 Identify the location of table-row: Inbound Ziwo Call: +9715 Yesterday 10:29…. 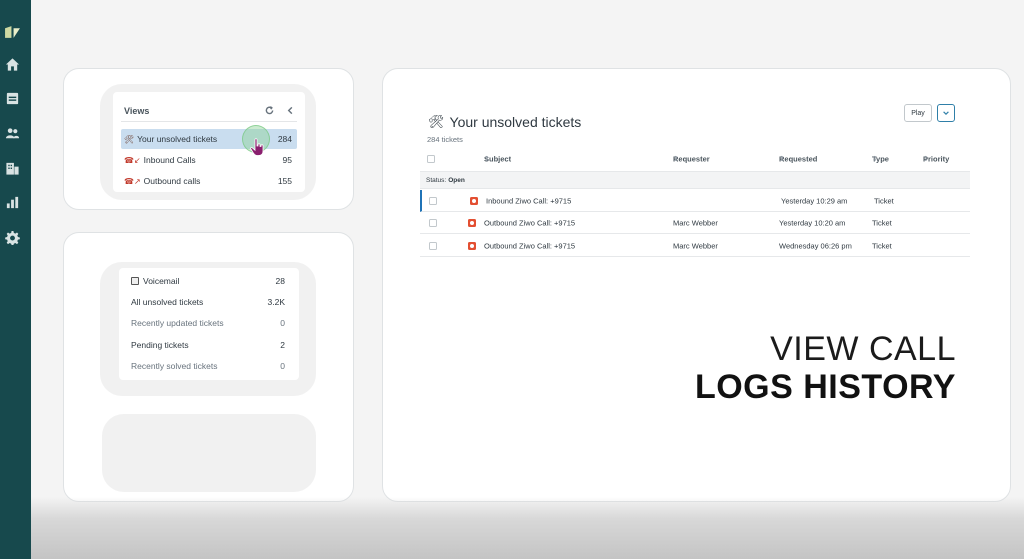
(695, 201).